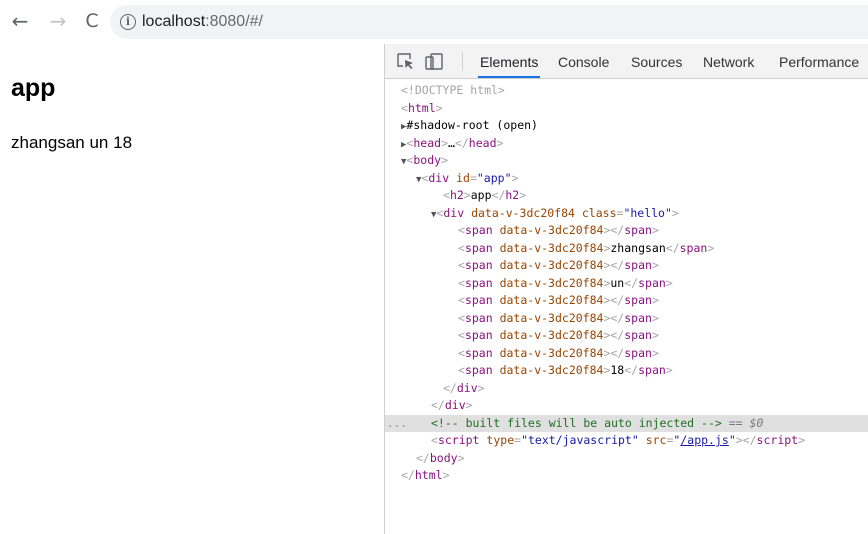  I want to click on tab-sources: Sources, so click(656, 61).